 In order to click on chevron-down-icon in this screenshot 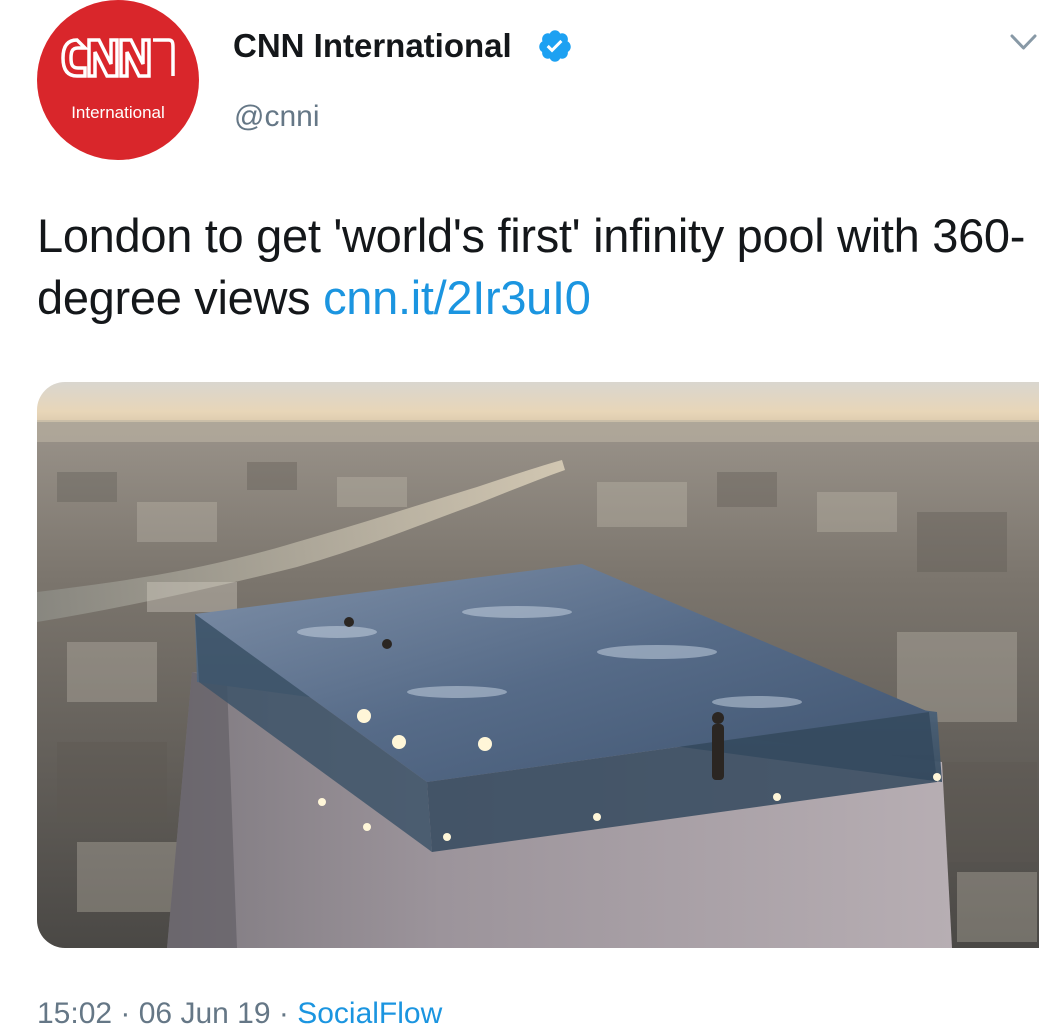, I will do `click(1023, 43)`.